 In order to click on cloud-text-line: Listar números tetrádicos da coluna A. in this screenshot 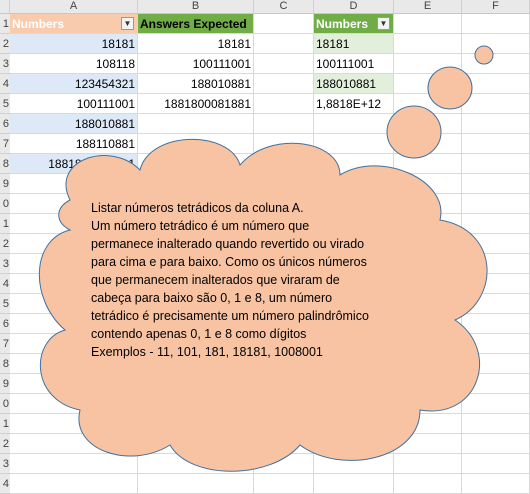, I will do `click(197, 208)`.